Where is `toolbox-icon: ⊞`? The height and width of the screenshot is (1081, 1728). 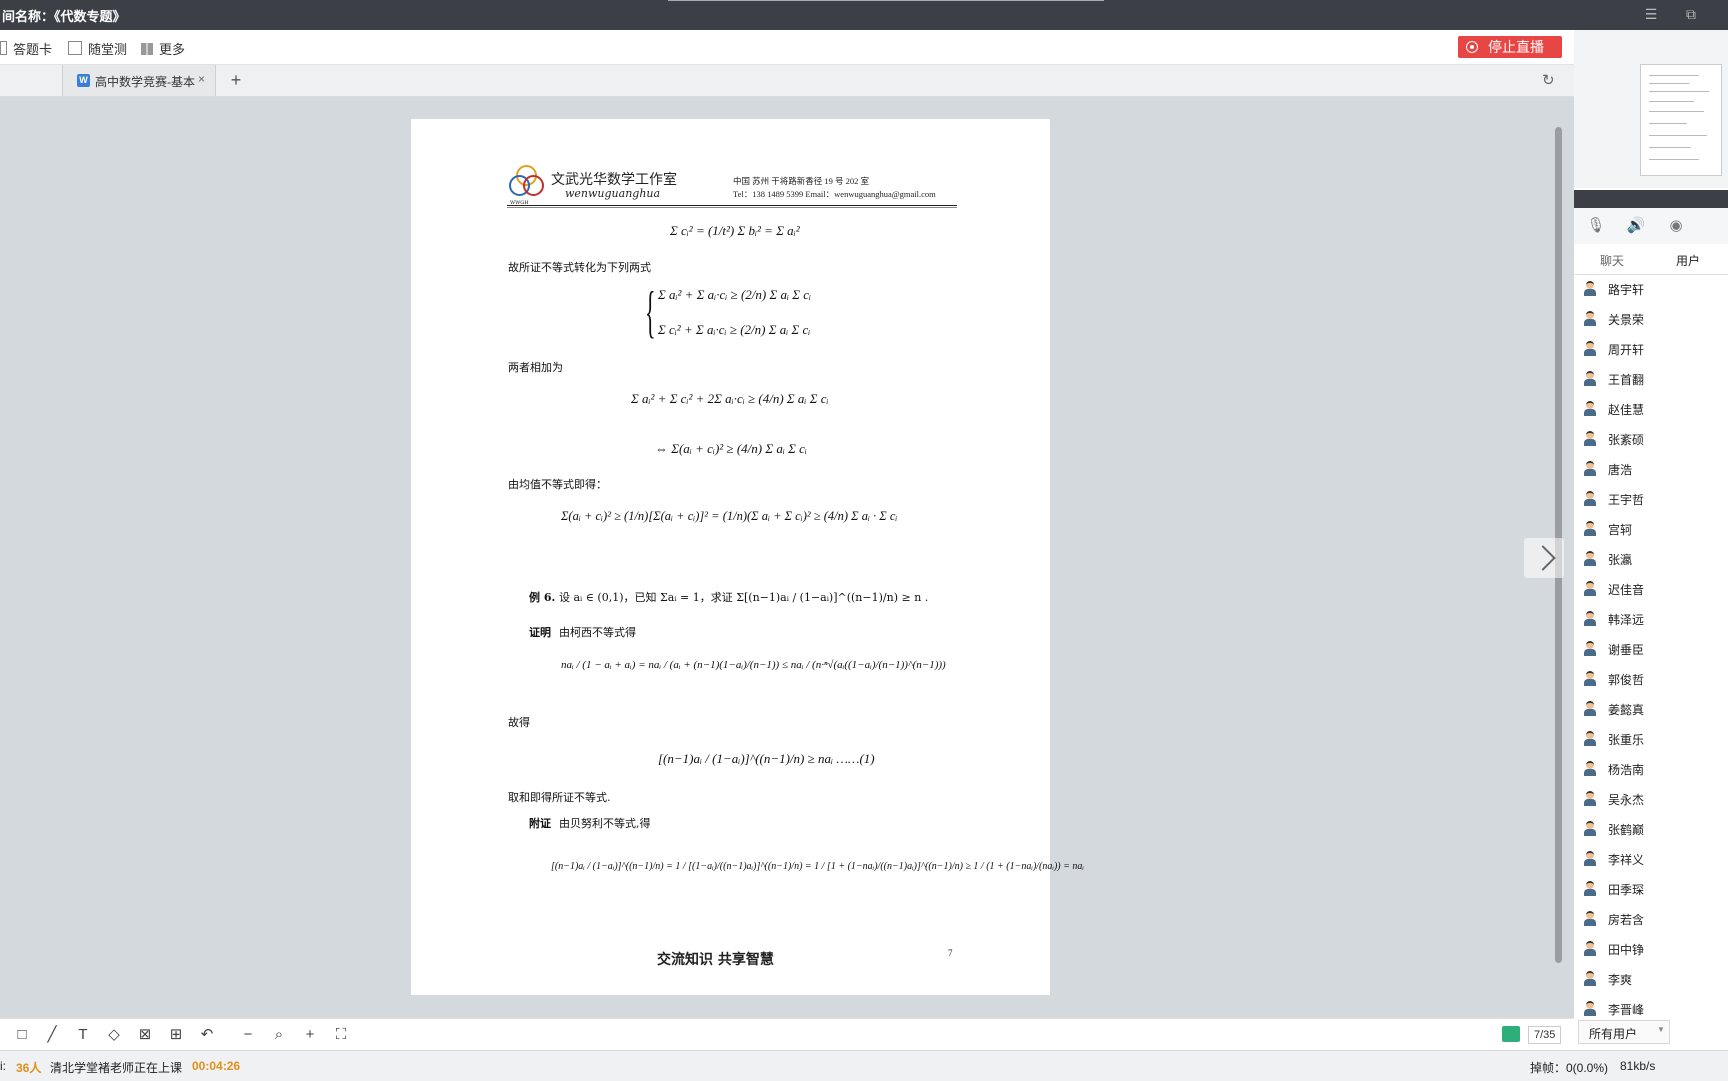
toolbox-icon: ⊞ is located at coordinates (176, 1035).